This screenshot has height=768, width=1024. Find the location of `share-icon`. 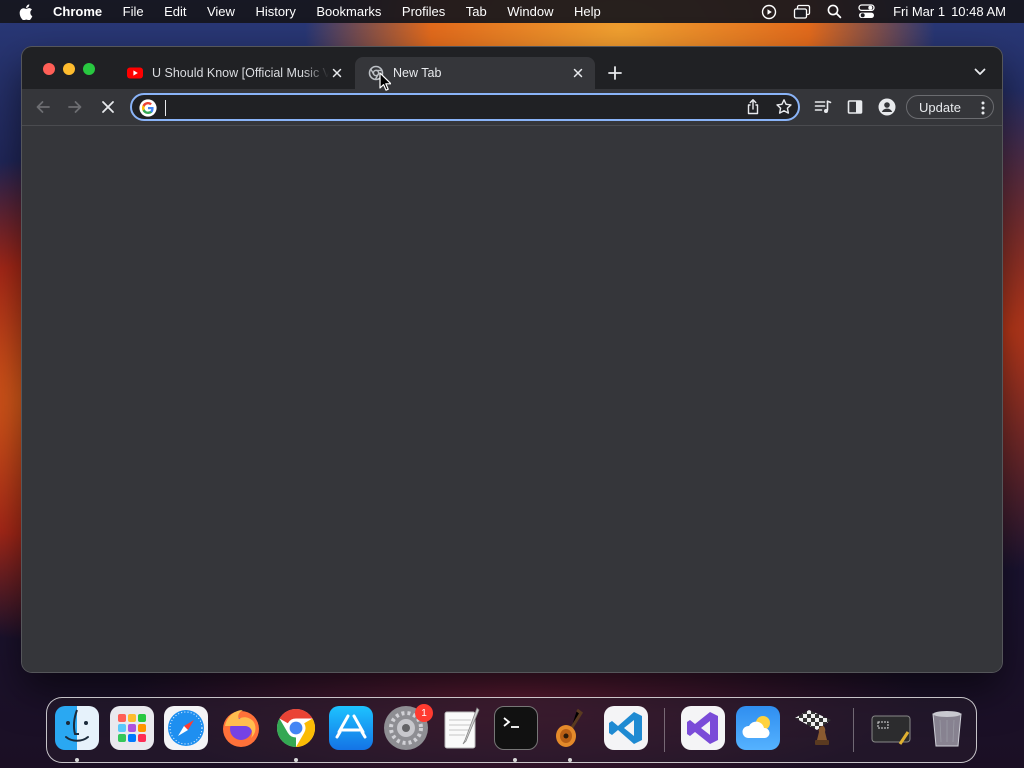

share-icon is located at coordinates (753, 107).